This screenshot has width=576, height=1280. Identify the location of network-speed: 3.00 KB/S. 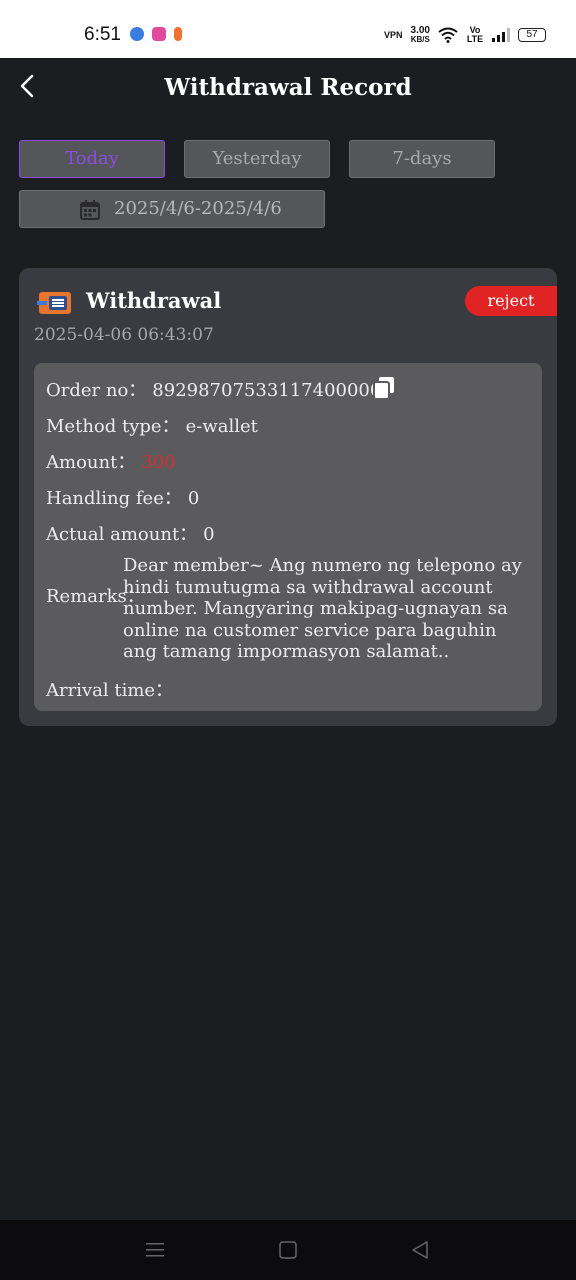
(420, 35).